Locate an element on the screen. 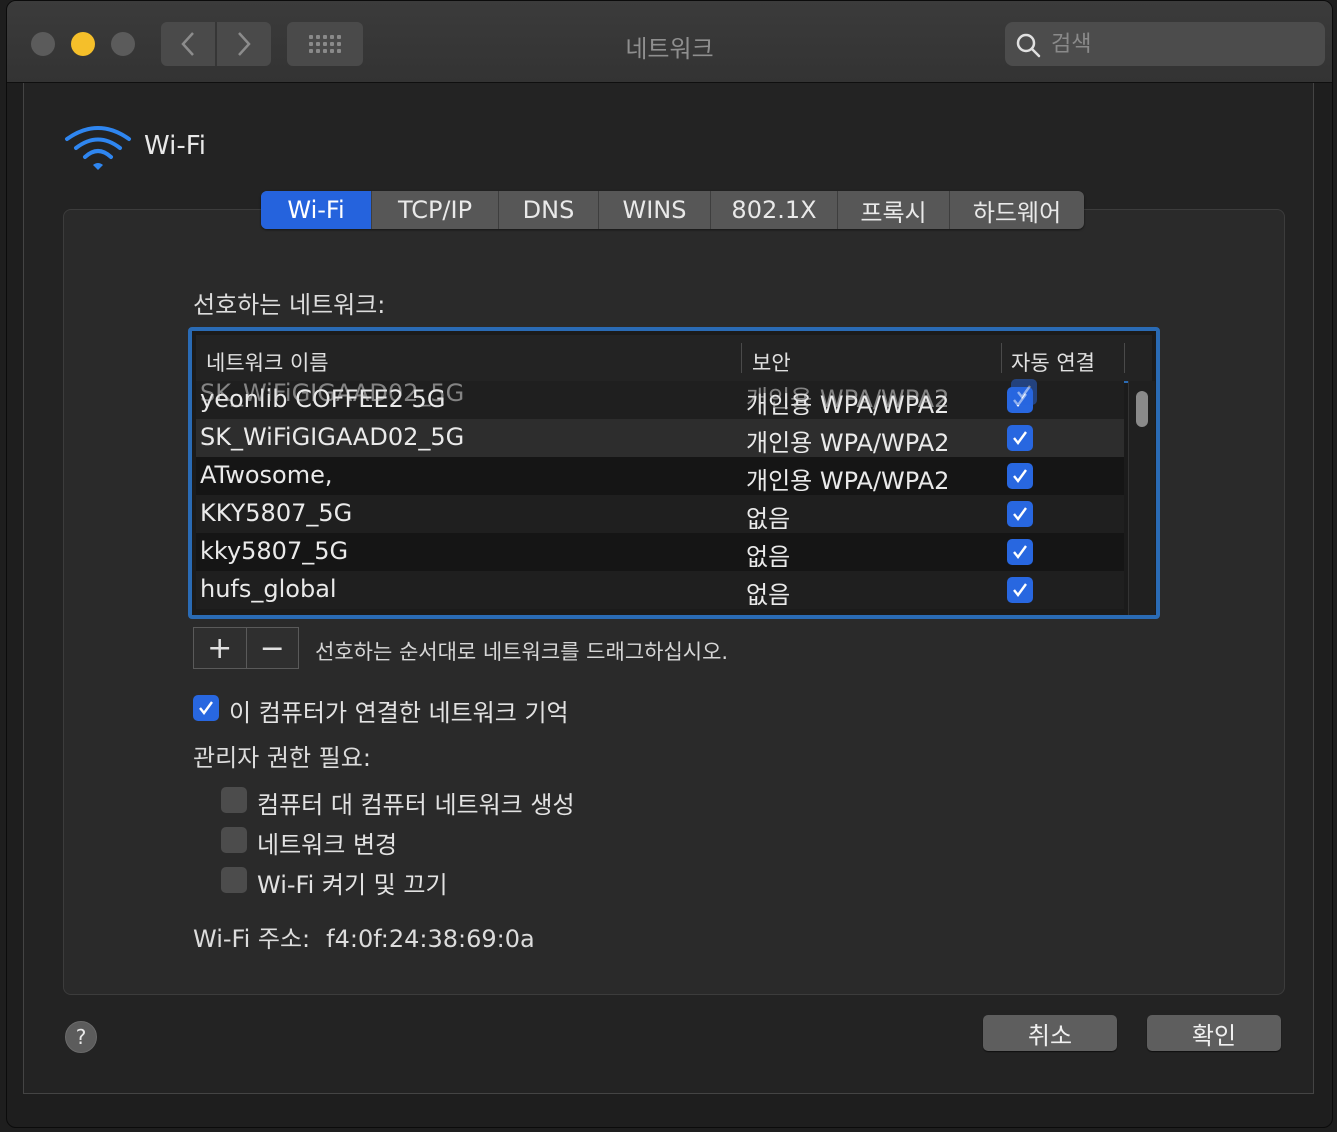  column-header-auto-join: 자동 연결 is located at coordinates (1053, 362).